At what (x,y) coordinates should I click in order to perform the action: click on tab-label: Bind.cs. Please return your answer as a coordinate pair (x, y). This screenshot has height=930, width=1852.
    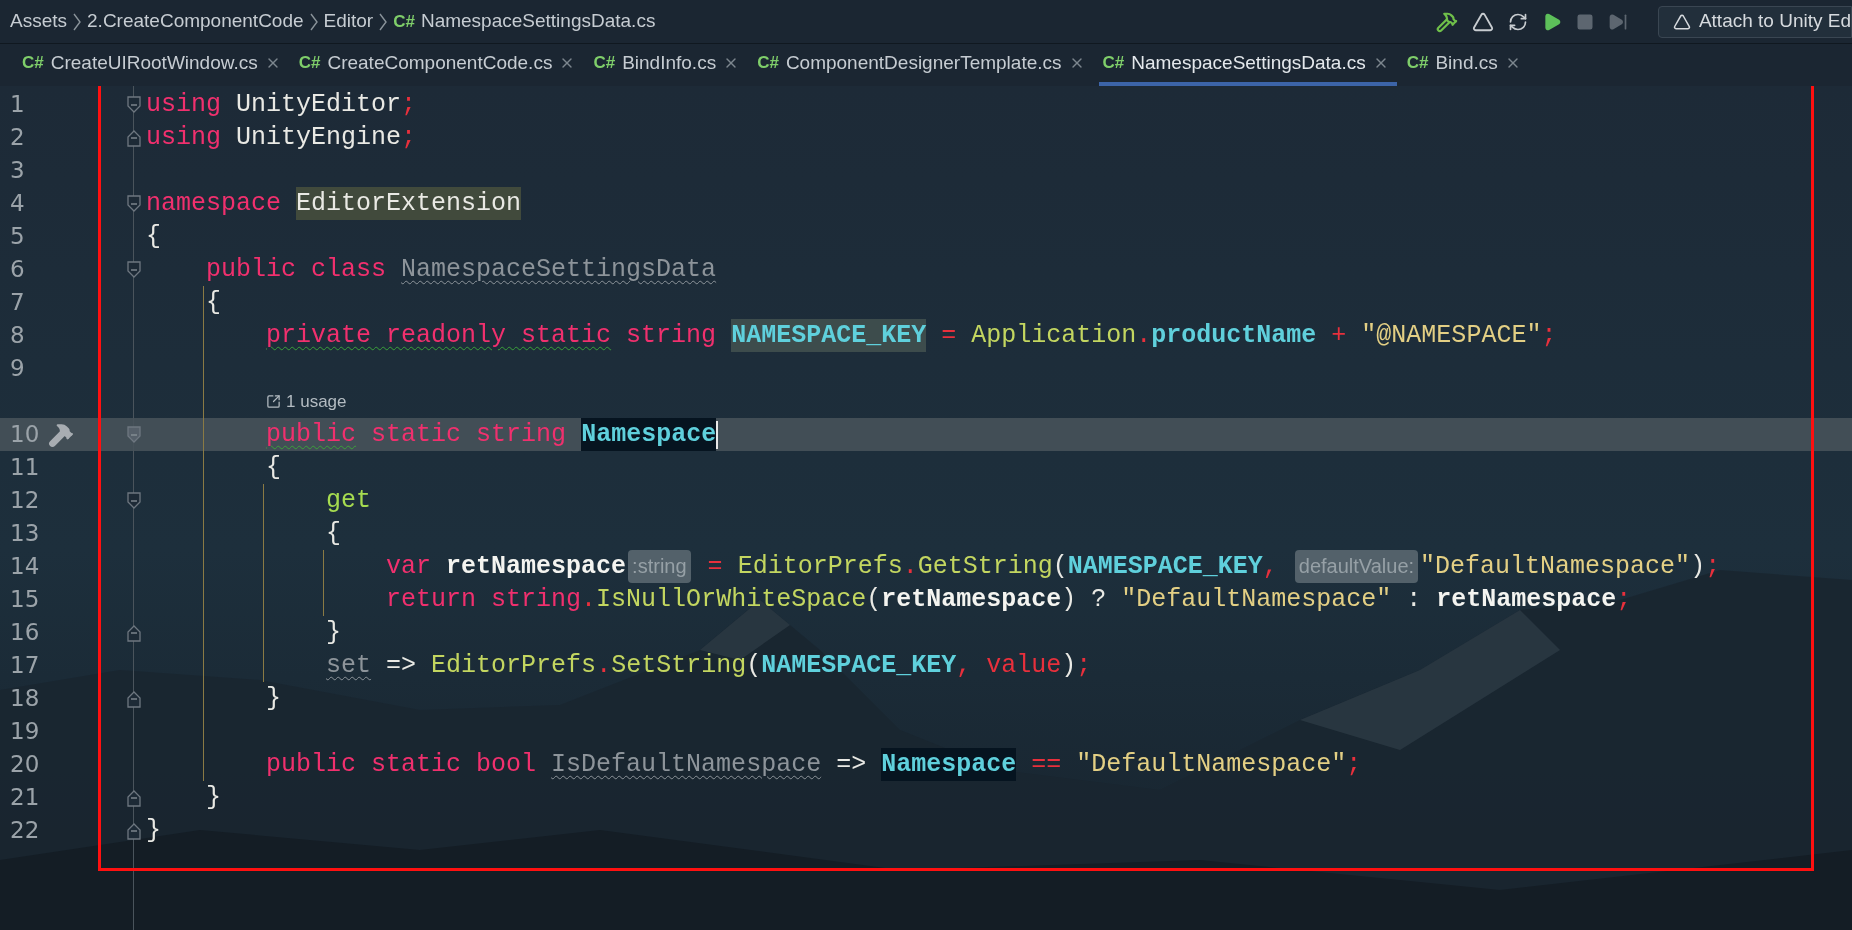
    Looking at the image, I should click on (1466, 62).